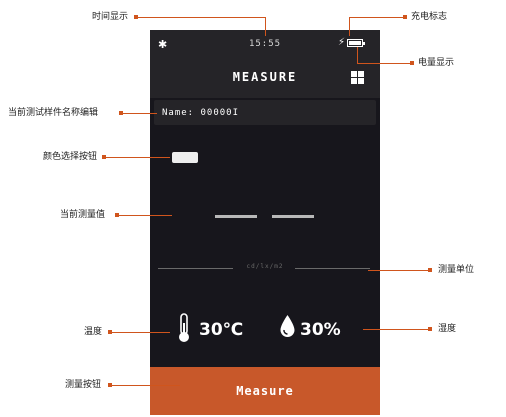  I want to click on leader-battery-display, so click(384, 63).